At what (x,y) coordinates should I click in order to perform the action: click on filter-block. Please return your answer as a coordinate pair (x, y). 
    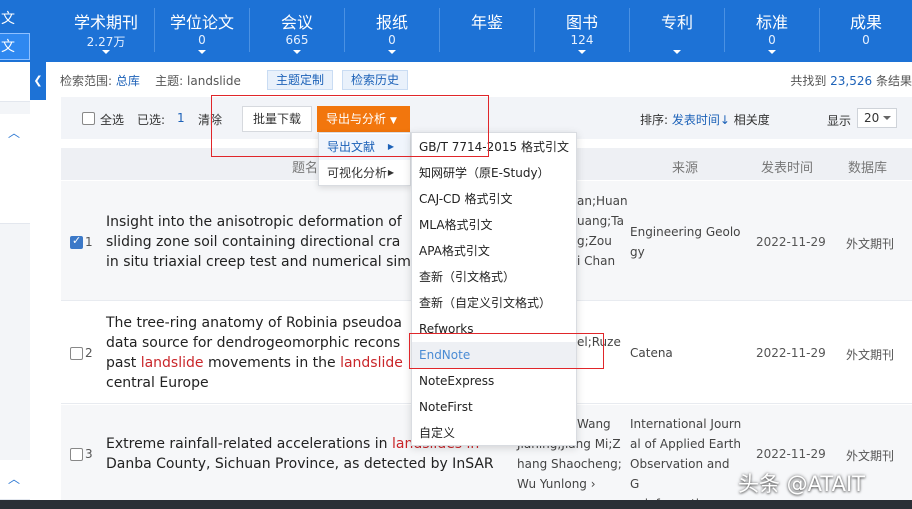
    Looking at the image, I should click on (15, 82).